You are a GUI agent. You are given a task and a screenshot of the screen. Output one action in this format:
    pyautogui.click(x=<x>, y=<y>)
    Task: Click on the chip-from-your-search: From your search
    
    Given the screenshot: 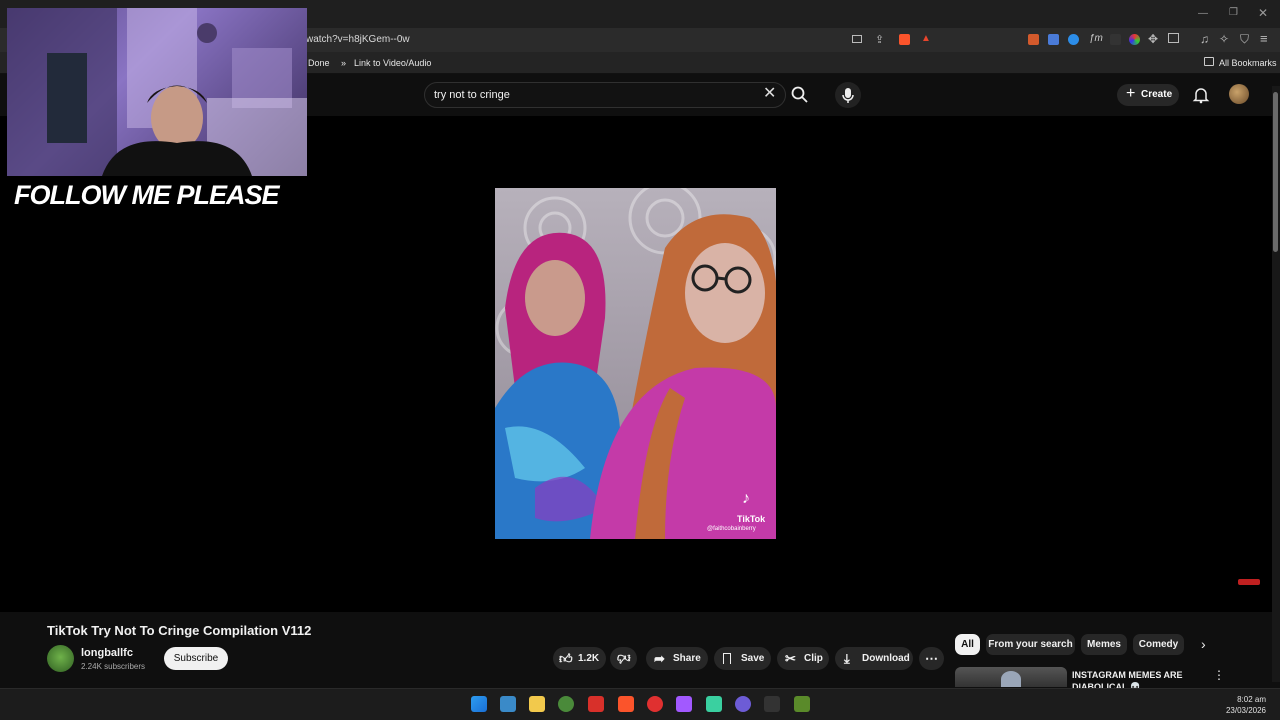 What is the action you would take?
    pyautogui.click(x=1030, y=644)
    